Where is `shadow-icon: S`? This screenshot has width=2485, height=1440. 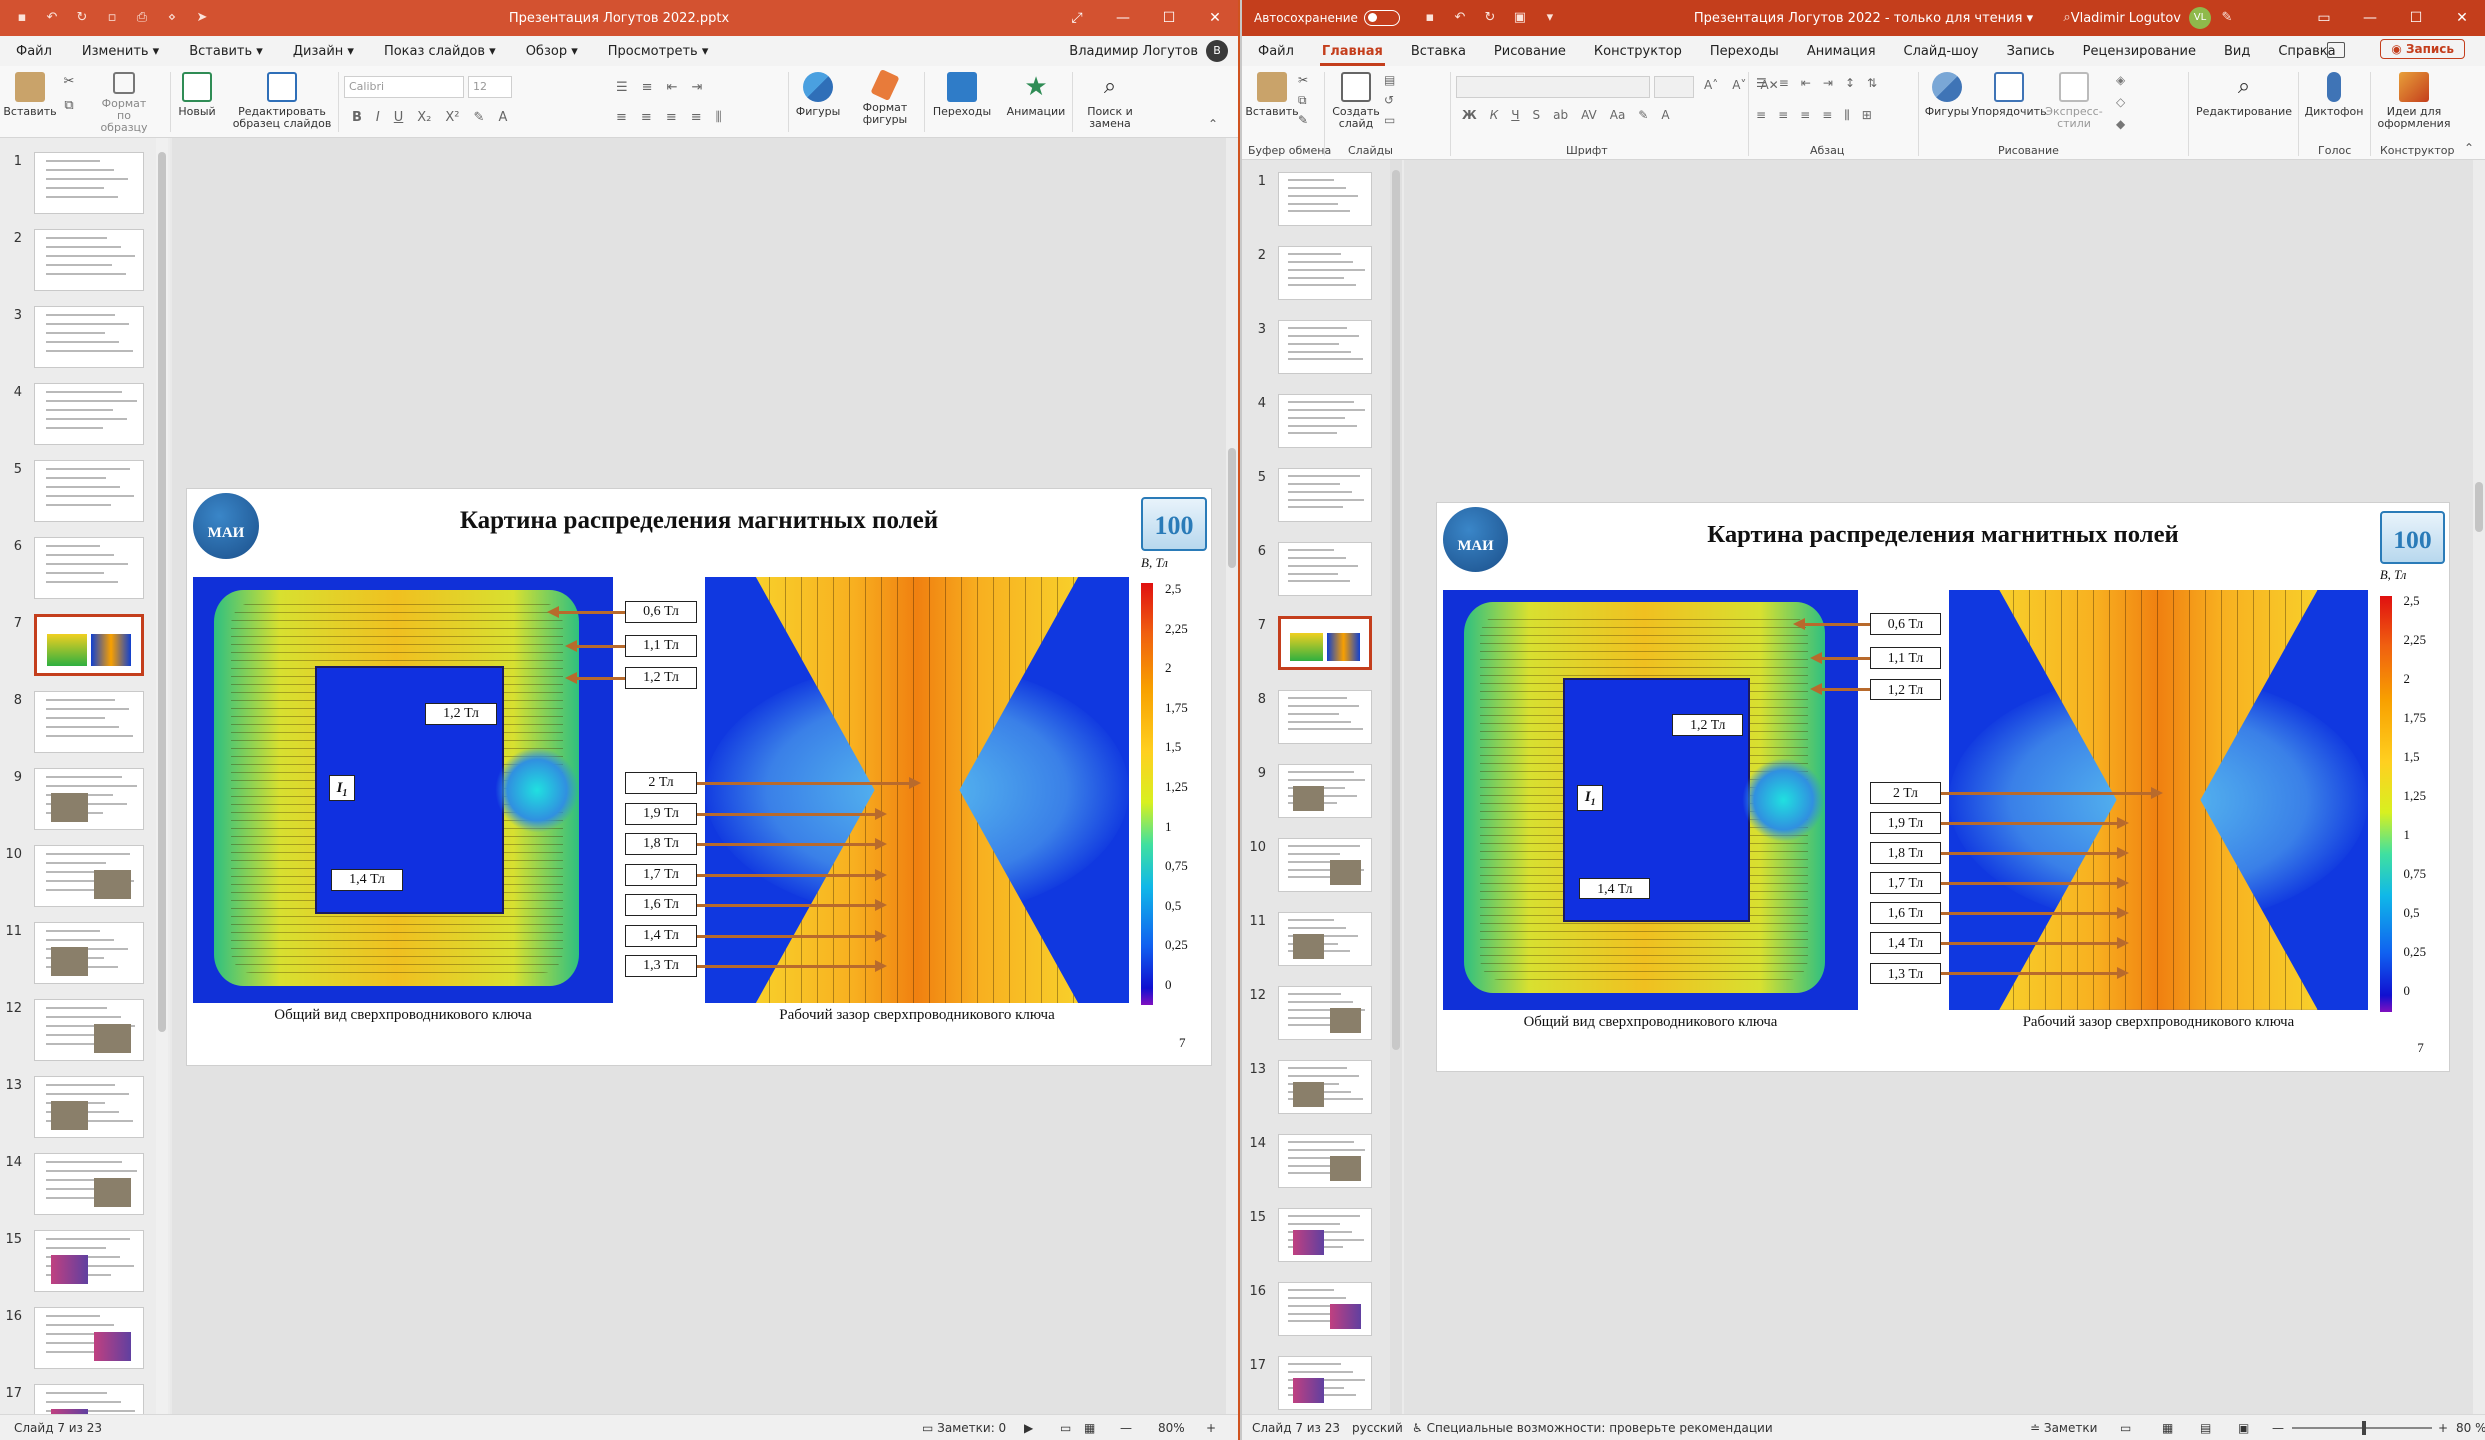
shadow-icon: S is located at coordinates (1536, 115).